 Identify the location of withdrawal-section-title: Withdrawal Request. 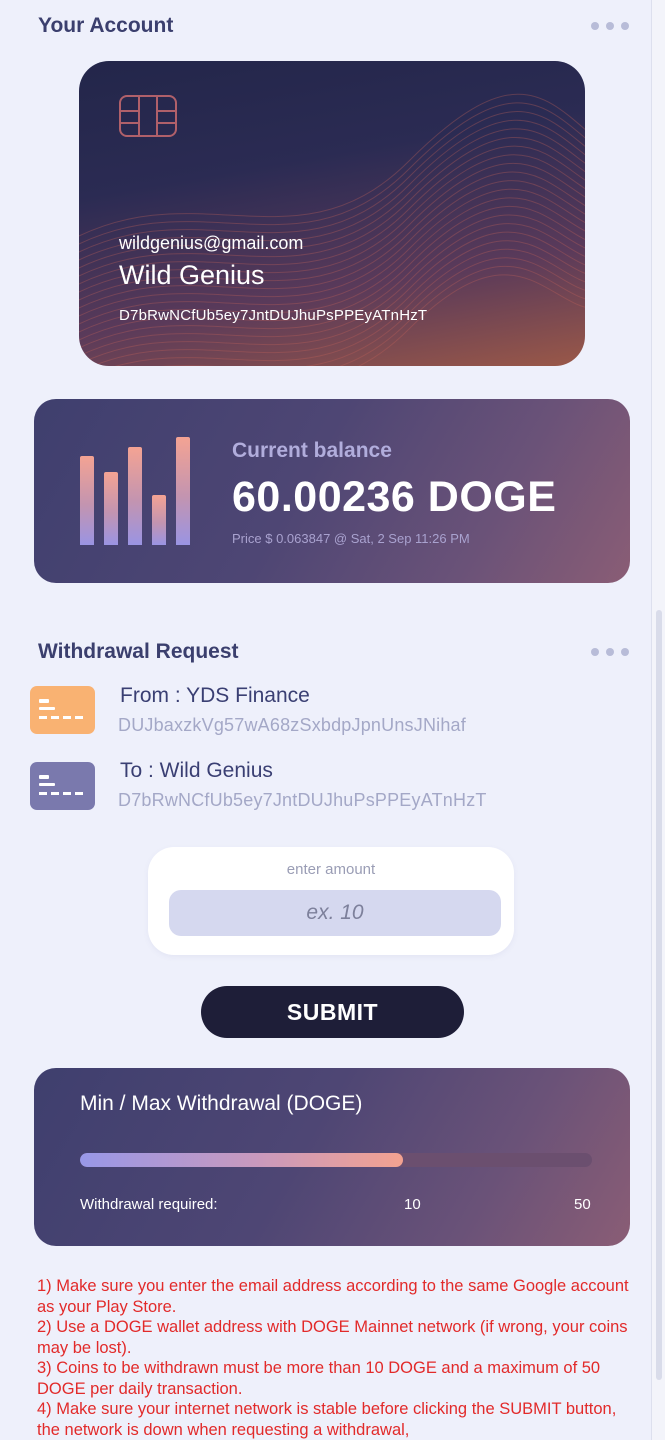
(138, 651).